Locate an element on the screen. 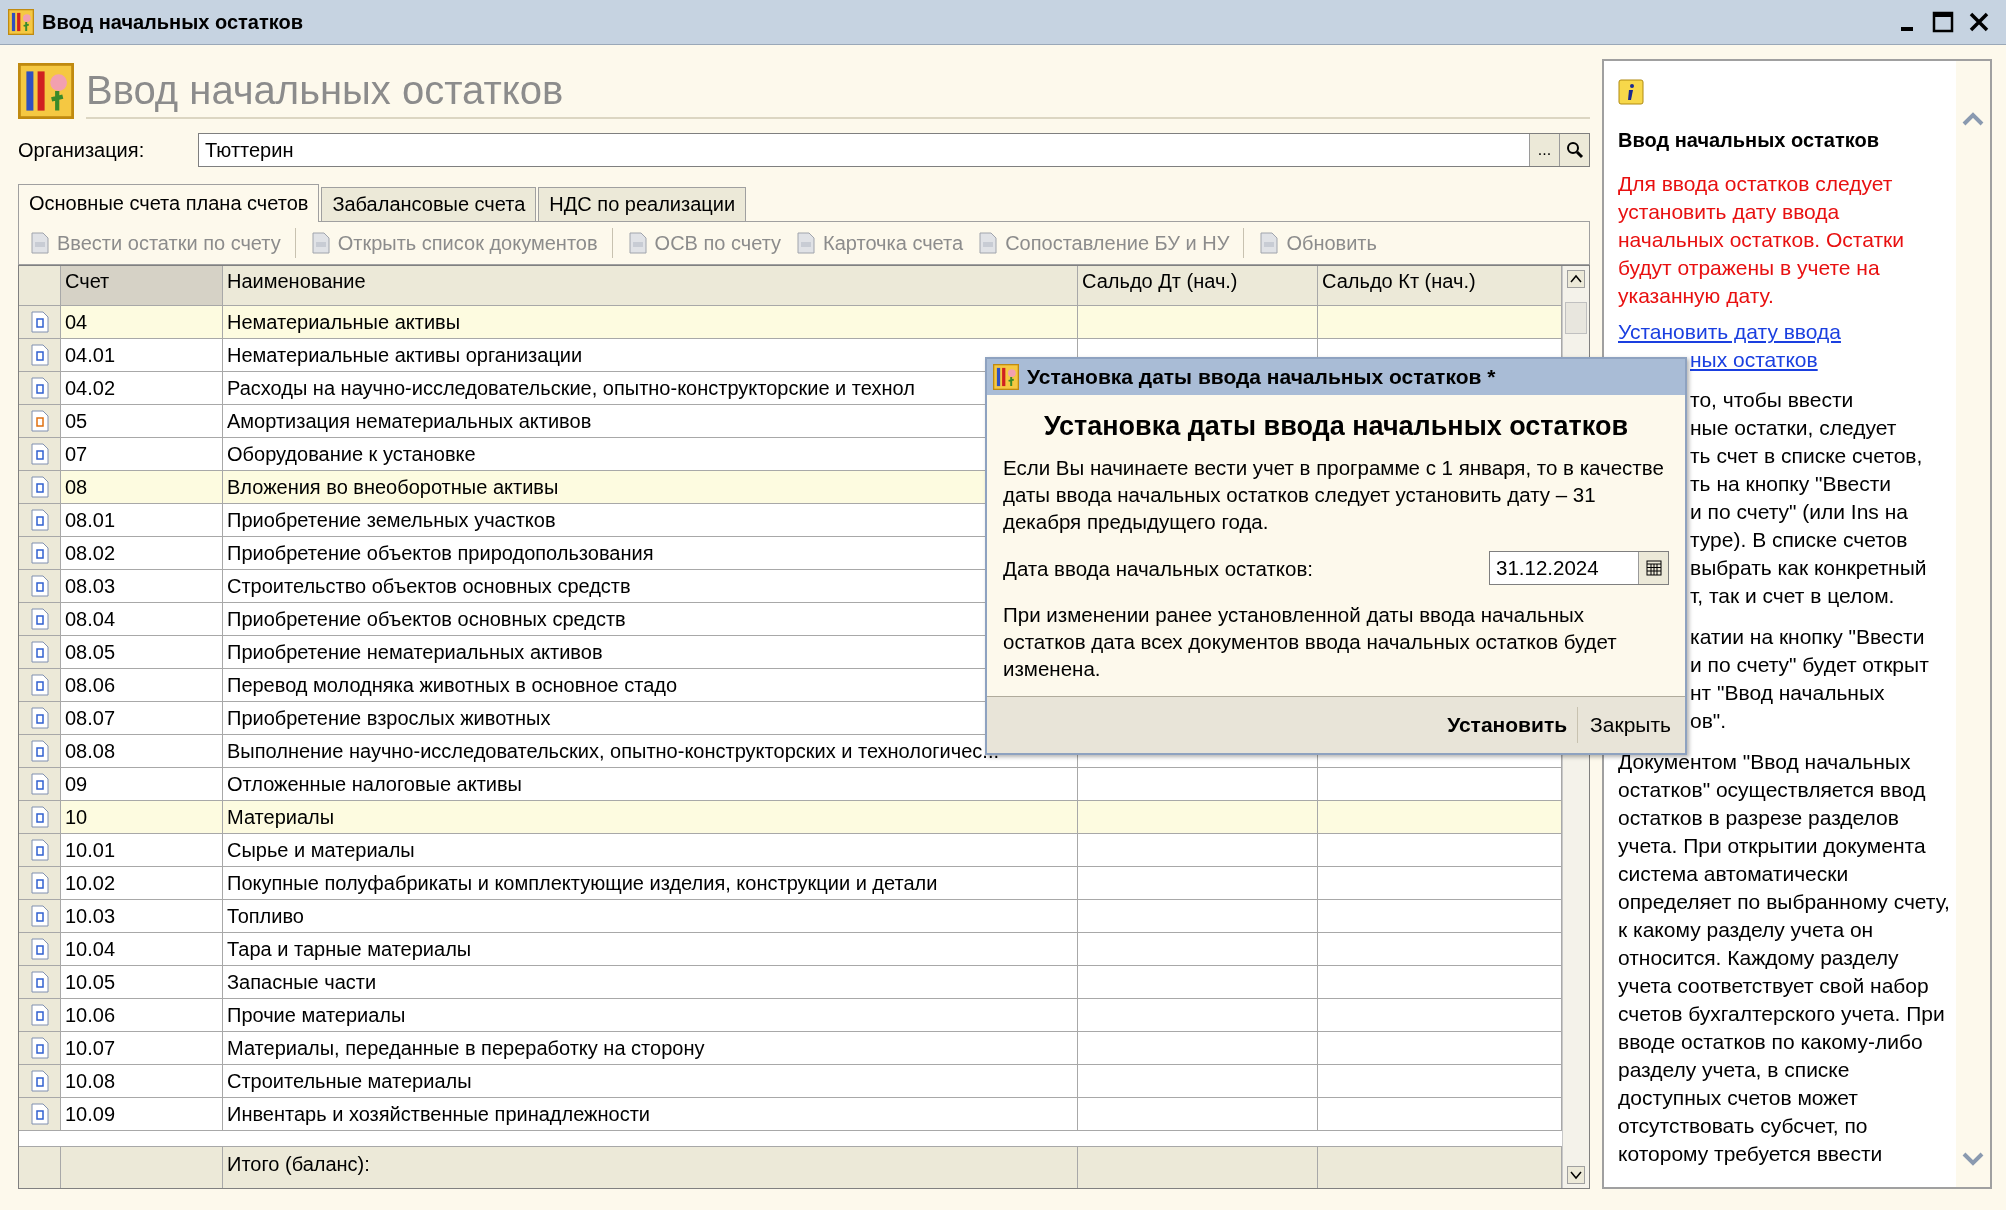 The width and height of the screenshot is (2006, 1210). table-cell: Тара и тарные материалы is located at coordinates (650, 949).